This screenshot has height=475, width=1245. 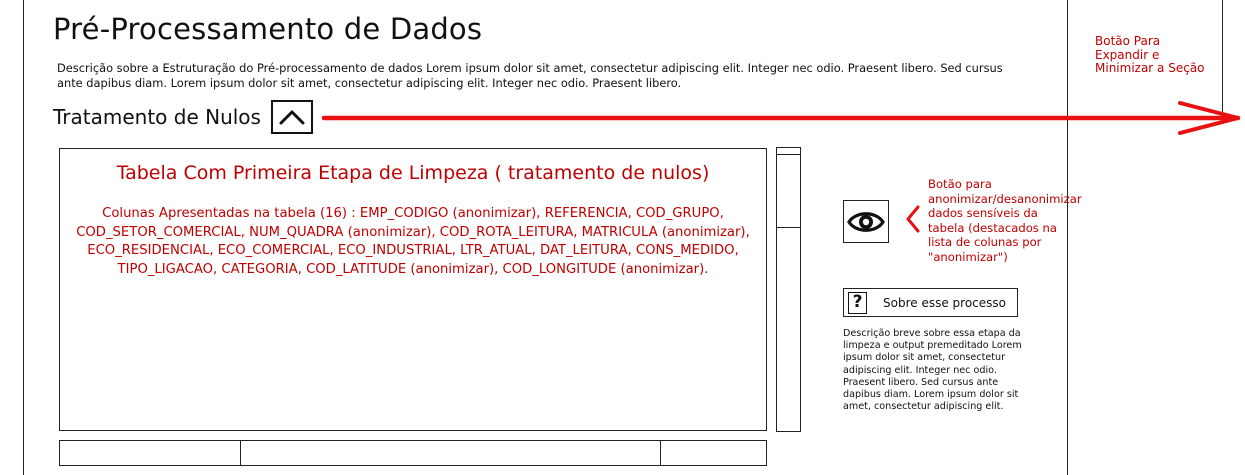 I want to click on chevron-left-icon, so click(x=913, y=219).